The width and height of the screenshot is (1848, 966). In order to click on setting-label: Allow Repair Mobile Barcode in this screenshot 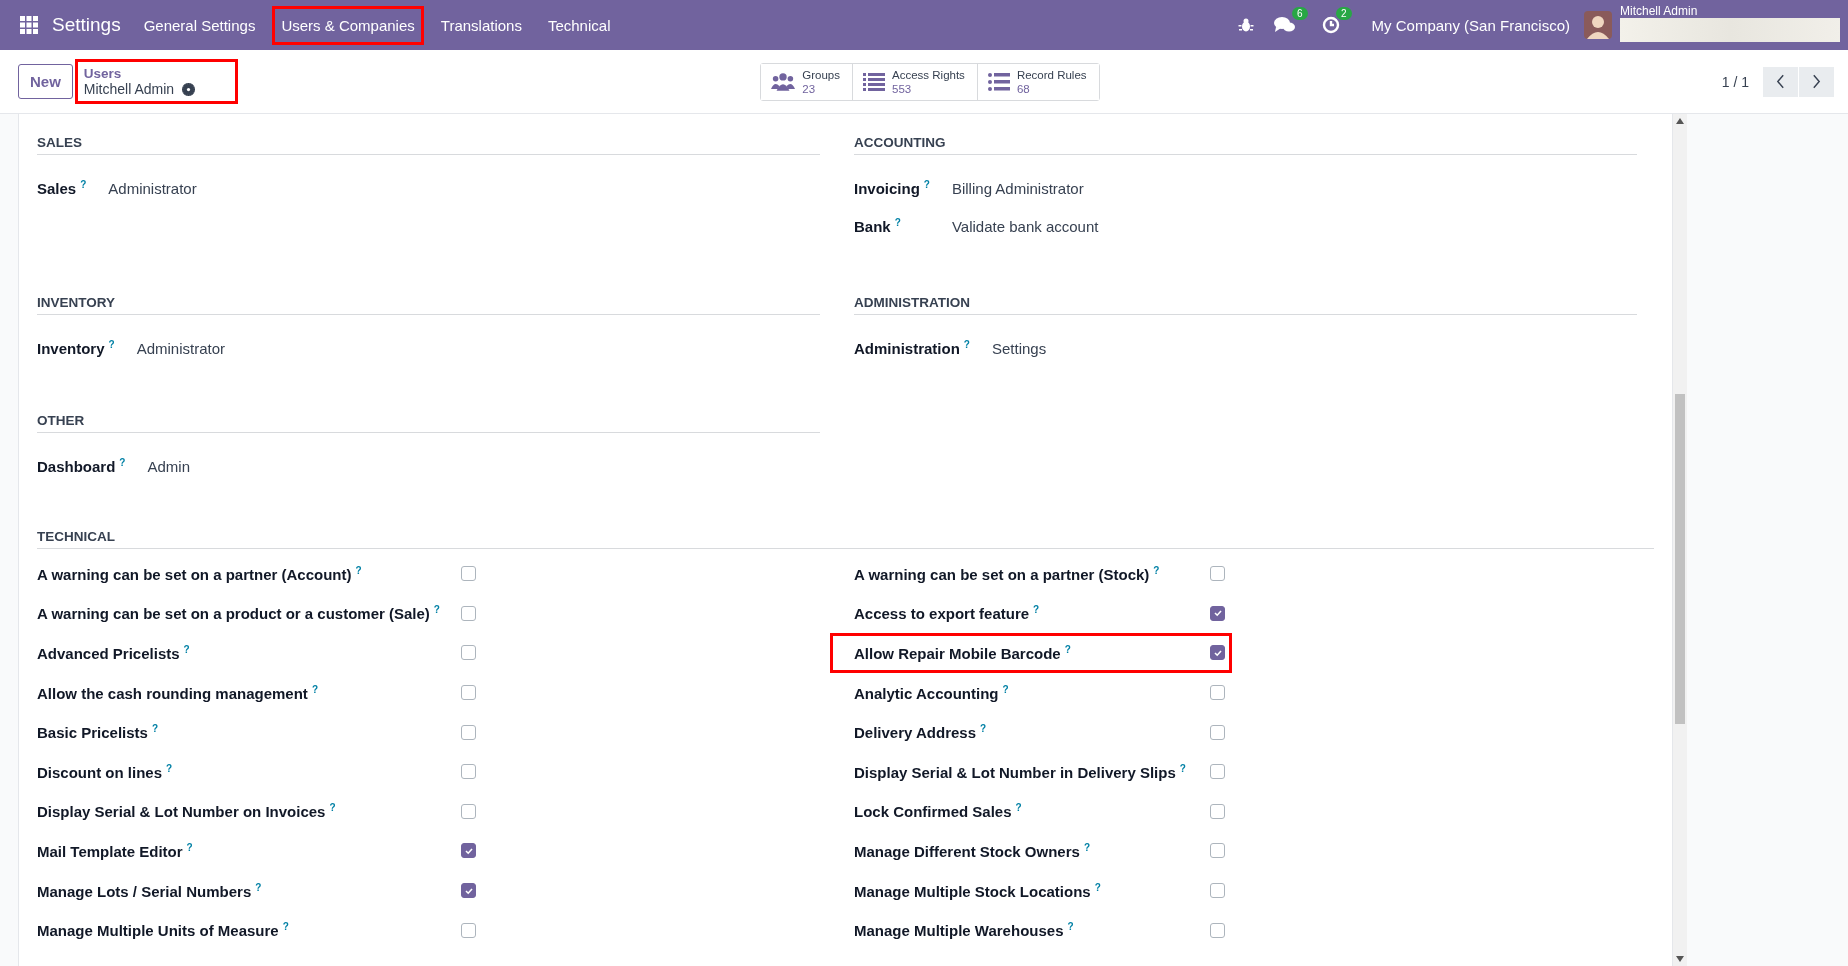, I will do `click(957, 653)`.